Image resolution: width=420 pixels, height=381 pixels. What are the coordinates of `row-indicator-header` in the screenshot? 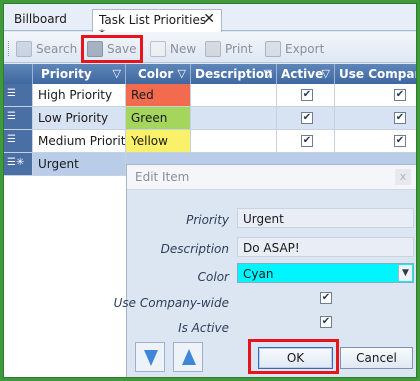 It's located at (18, 74).